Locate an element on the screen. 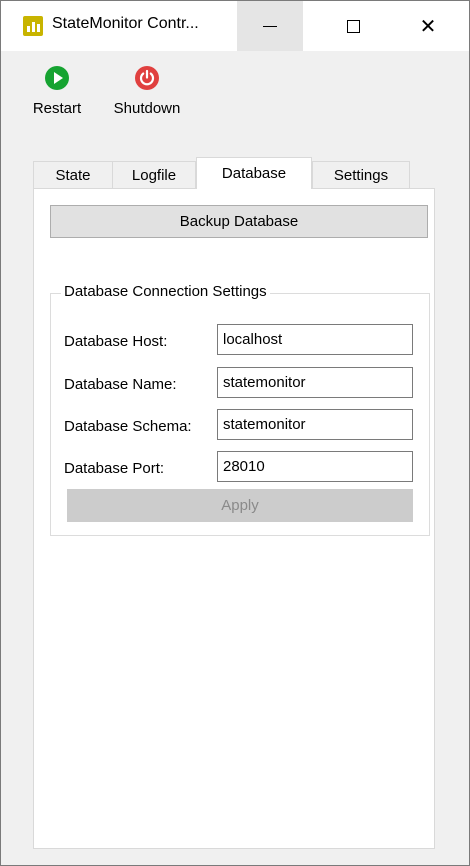 This screenshot has height=866, width=470. apply-button: Apply is located at coordinates (240, 505).